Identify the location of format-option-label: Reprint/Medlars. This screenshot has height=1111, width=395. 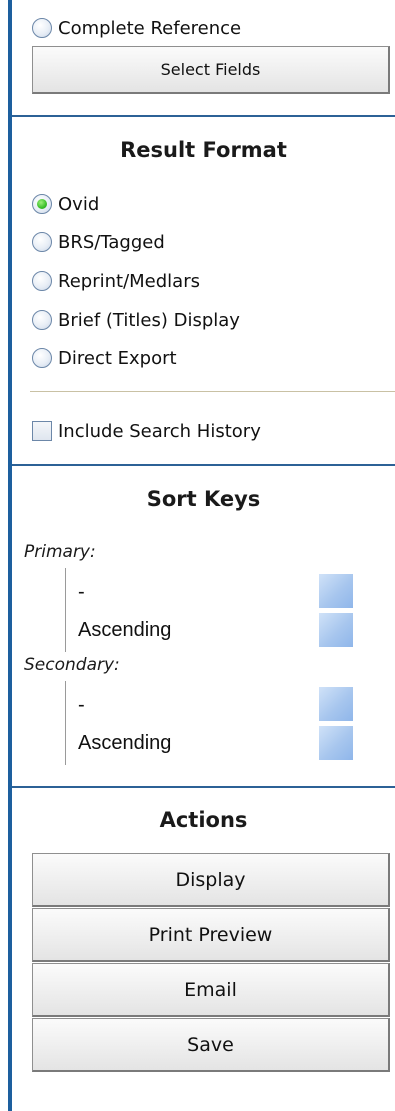
(129, 281).